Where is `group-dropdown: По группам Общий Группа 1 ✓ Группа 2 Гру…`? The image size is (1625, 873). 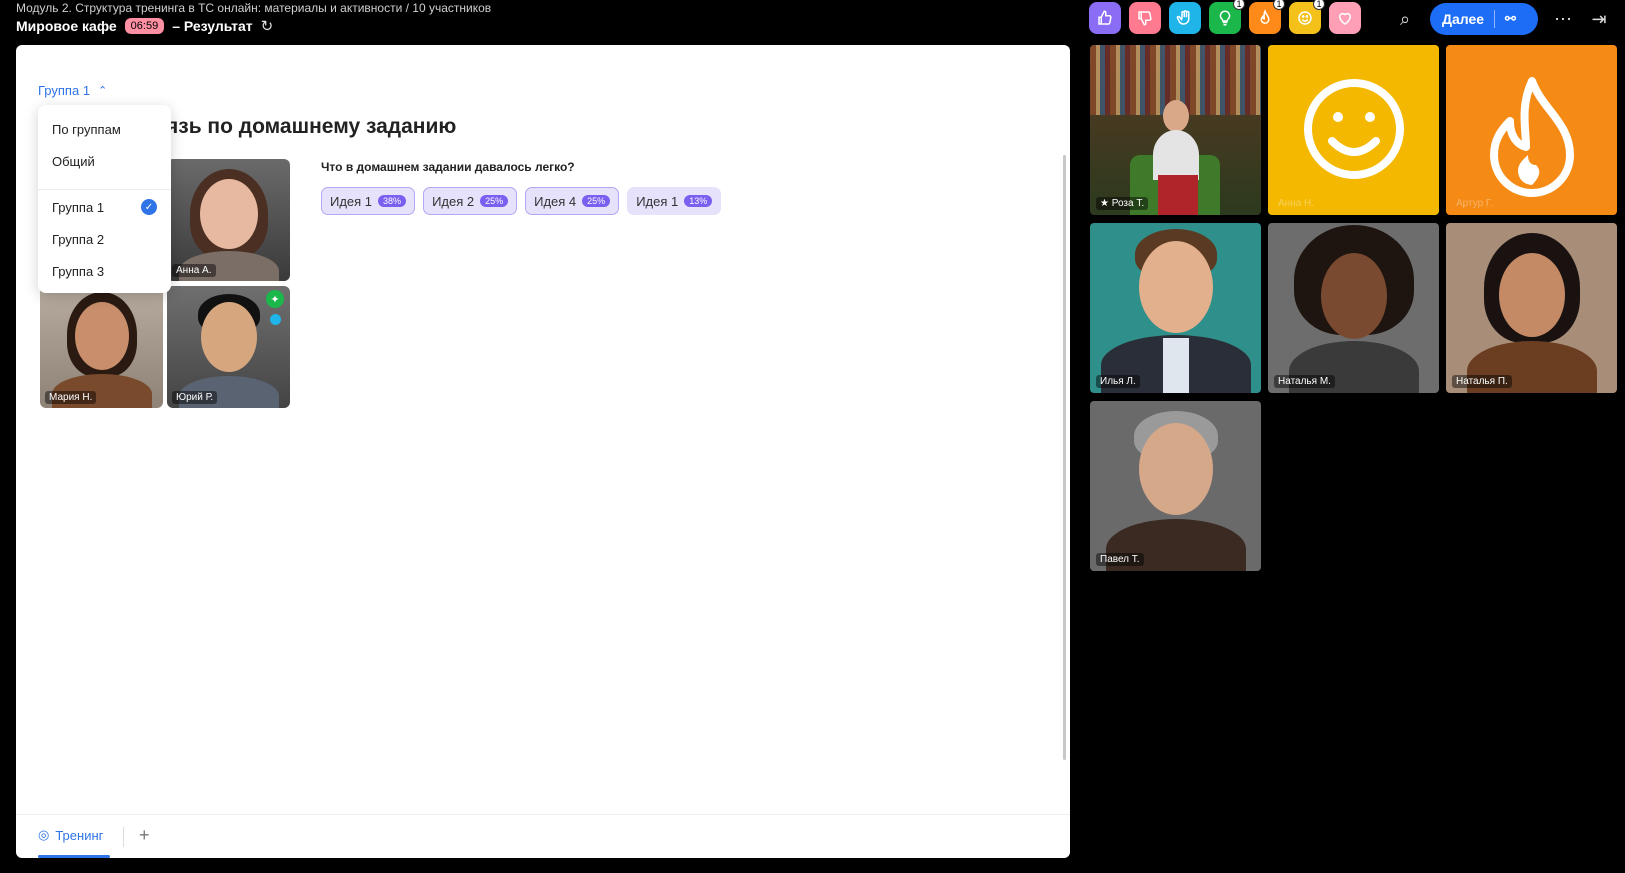 group-dropdown: По группам Общий Группа 1 ✓ Группа 2 Гру… is located at coordinates (104, 199).